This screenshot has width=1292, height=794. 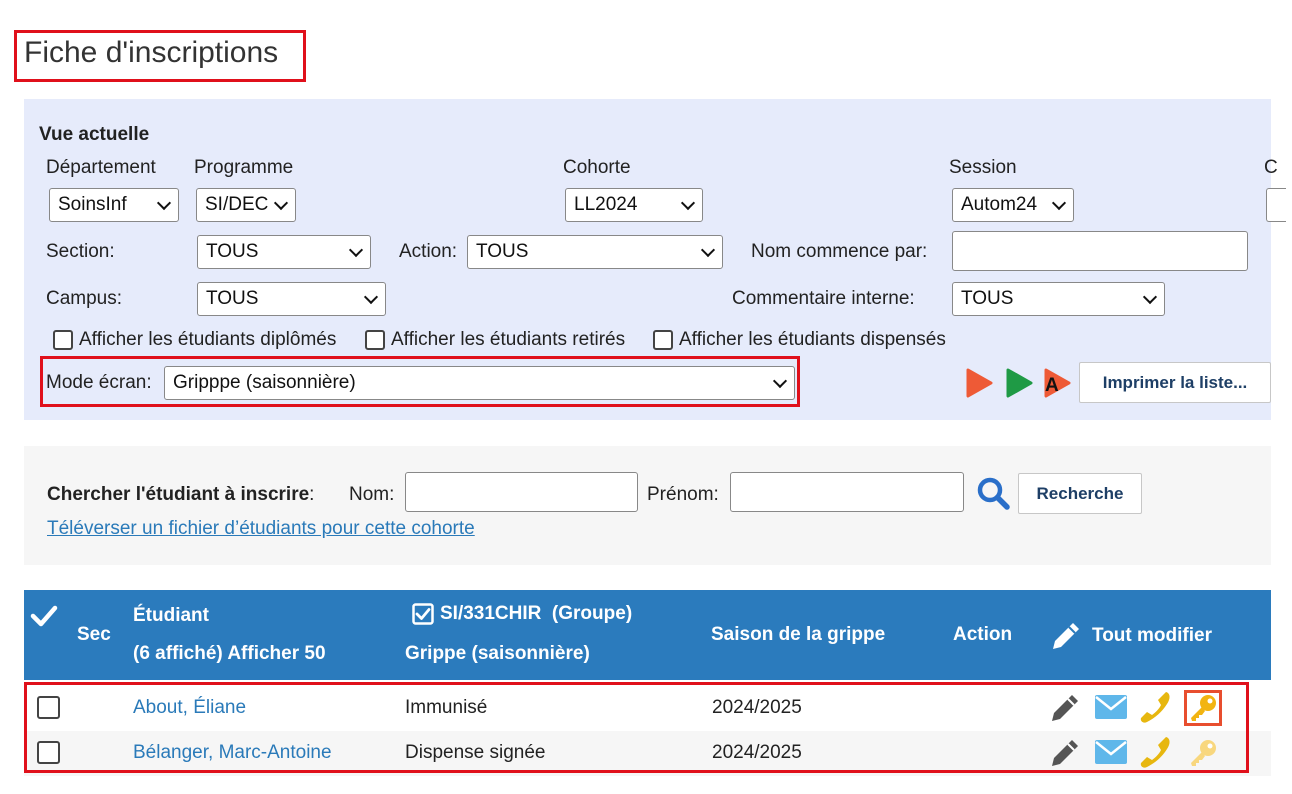 What do you see at coordinates (502, 251) in the screenshot?
I see `action-value: TOUS` at bounding box center [502, 251].